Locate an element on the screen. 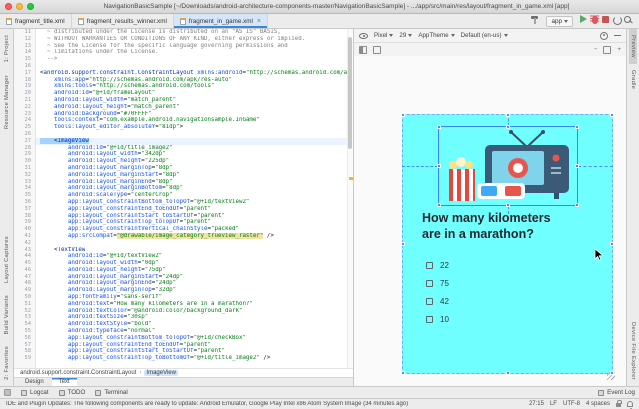 This screenshot has width=639, height=409. code-line: 50 app:fontFamily="sans-serif" is located at coordinates (183, 297).